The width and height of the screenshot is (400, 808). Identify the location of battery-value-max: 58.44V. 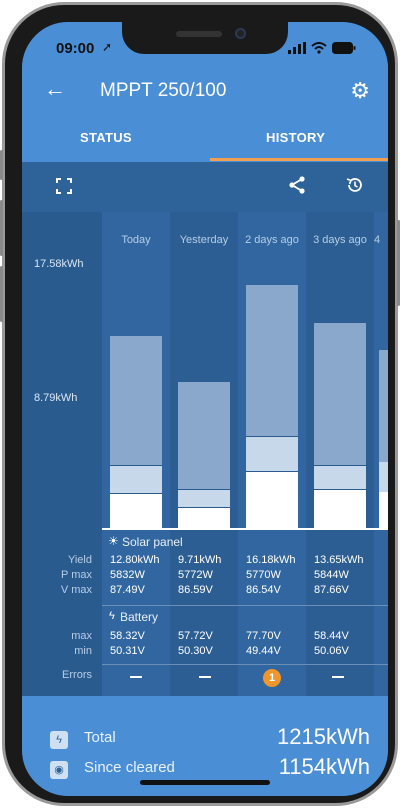
(331, 636).